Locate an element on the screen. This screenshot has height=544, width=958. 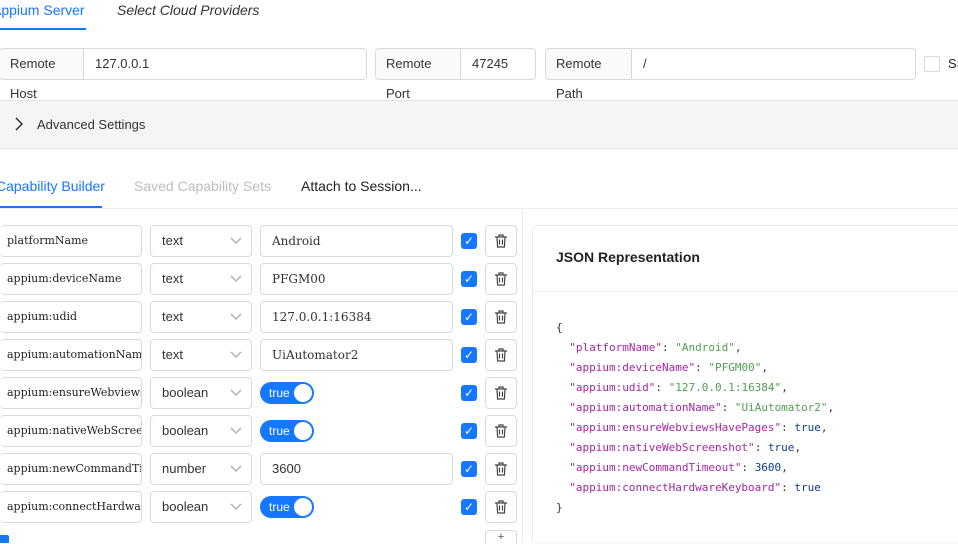
advanced-settings-panel: Advanced Settings is located at coordinates (479, 124).